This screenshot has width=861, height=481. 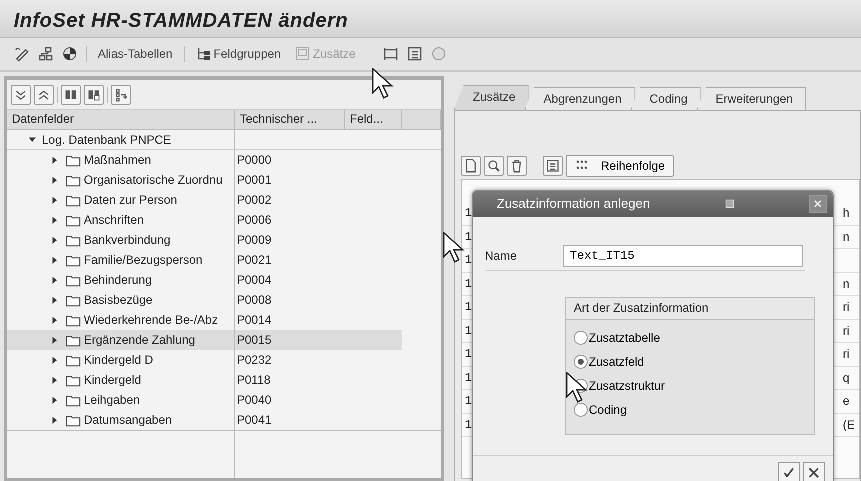 What do you see at coordinates (118, 300) in the screenshot?
I see `tree-node: Basisbezüge` at bounding box center [118, 300].